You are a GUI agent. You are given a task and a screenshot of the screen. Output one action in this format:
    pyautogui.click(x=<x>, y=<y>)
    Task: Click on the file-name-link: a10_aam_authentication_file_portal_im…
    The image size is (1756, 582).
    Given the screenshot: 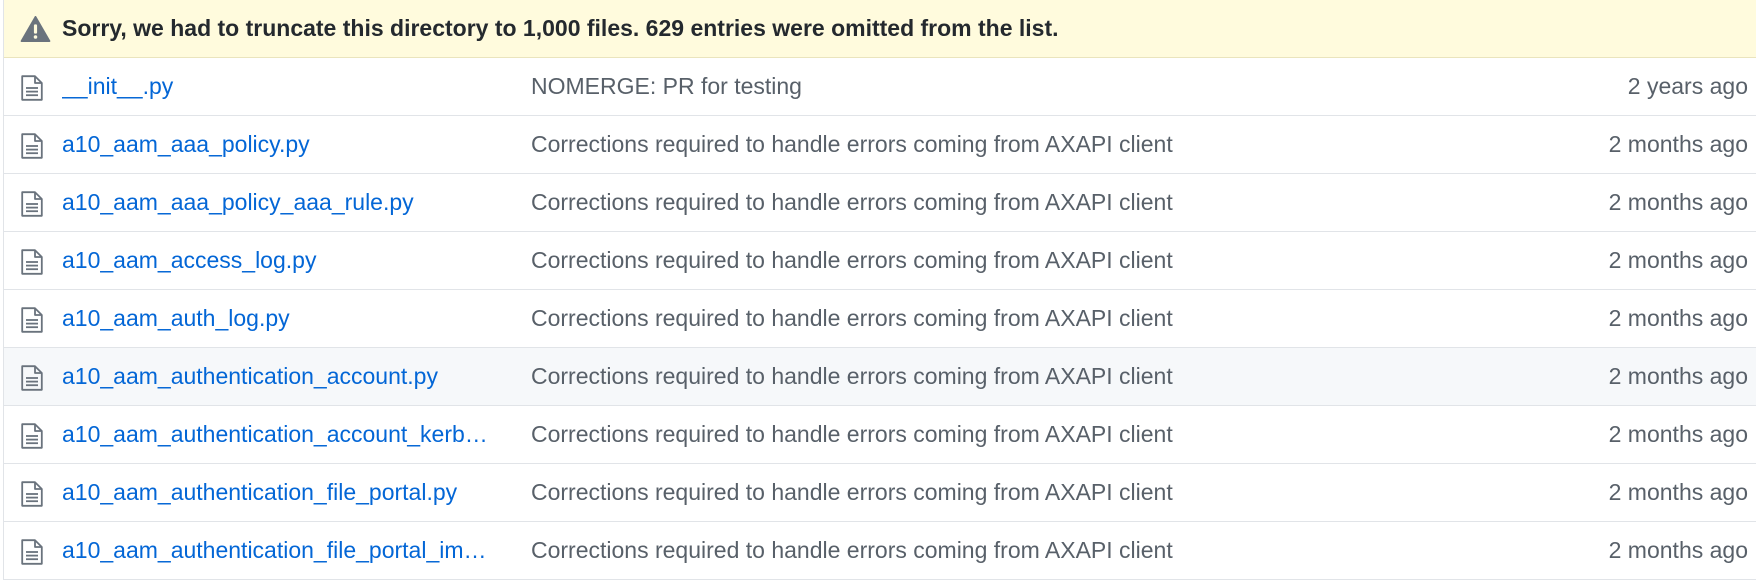 What is the action you would take?
    pyautogui.click(x=286, y=550)
    